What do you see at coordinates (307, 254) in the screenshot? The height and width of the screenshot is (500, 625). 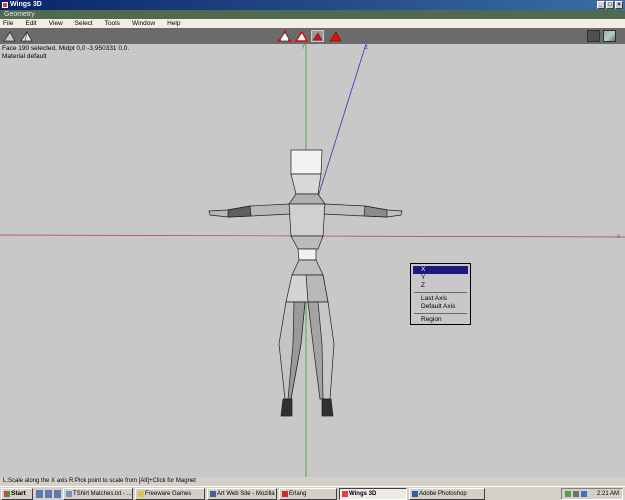 I see `waist-selected` at bounding box center [307, 254].